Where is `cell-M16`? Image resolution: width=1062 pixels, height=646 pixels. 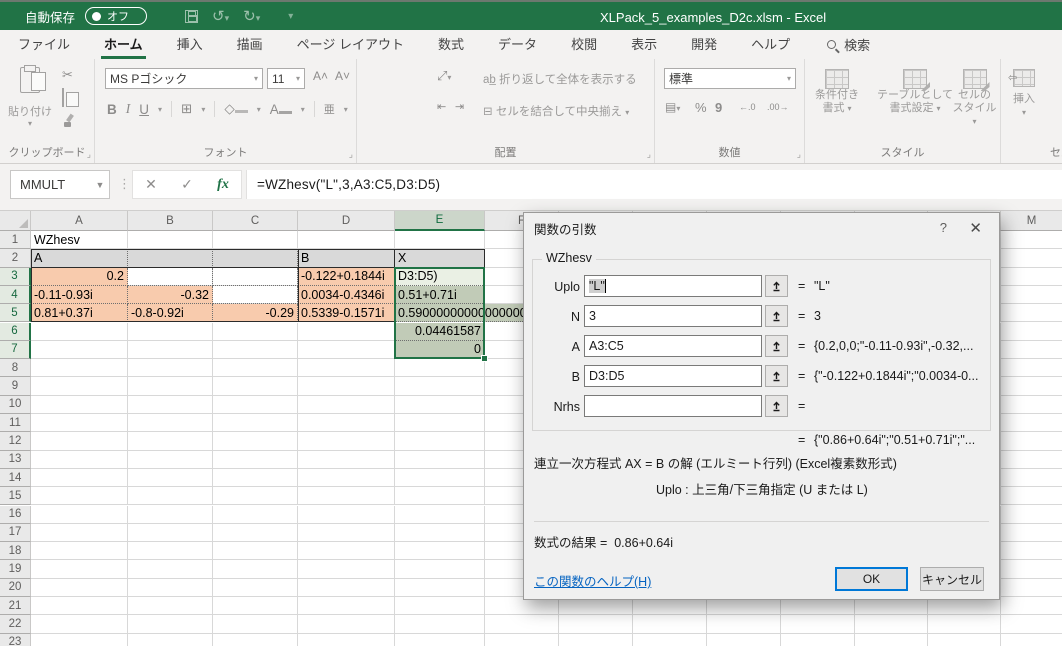 cell-M16 is located at coordinates (1031, 515).